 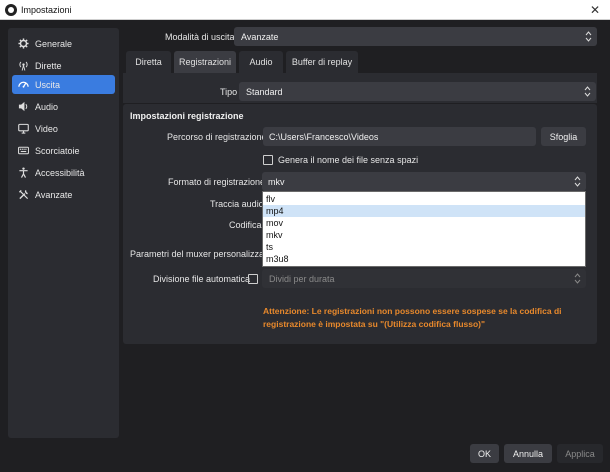 I want to click on sidebar-item-dirette: Dirette, so click(x=63, y=65).